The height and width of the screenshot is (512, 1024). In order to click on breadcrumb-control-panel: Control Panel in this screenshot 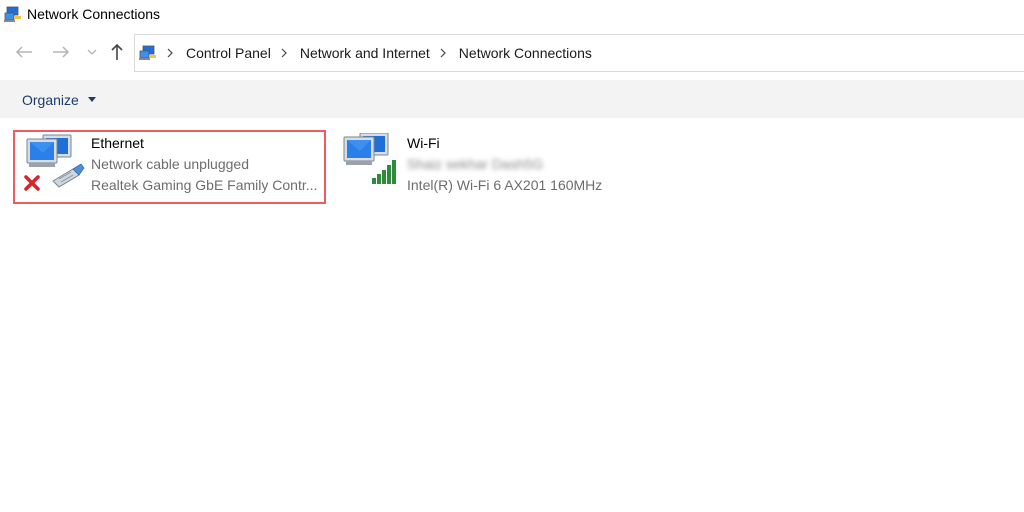, I will do `click(228, 53)`.